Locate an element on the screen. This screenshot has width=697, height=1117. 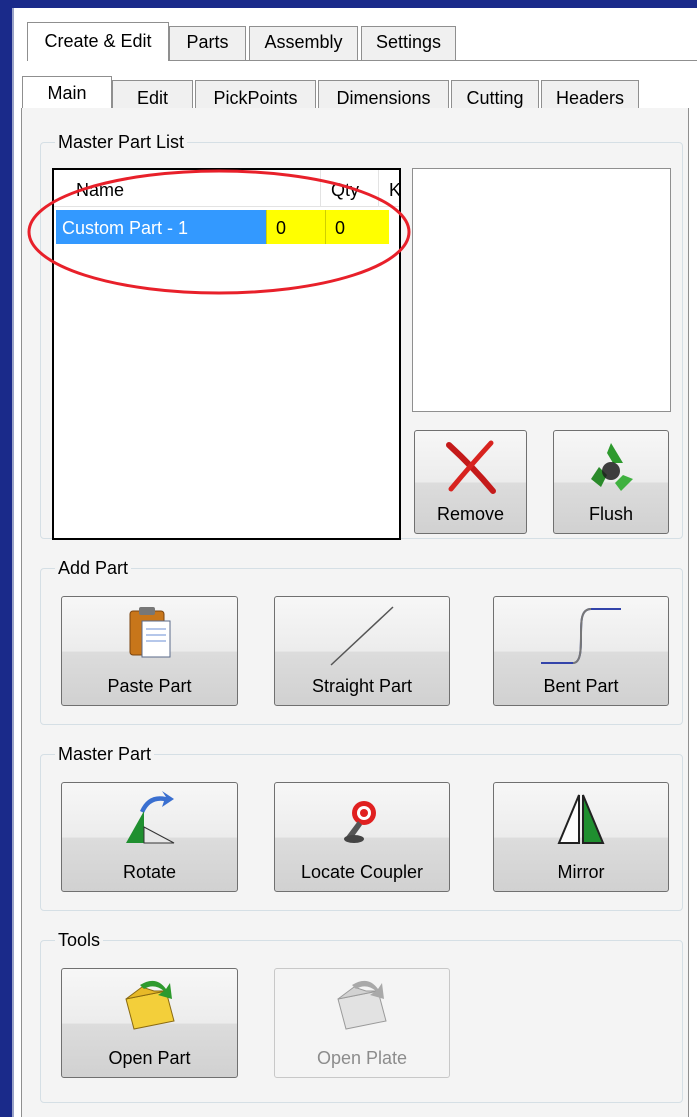
straight-part-label: Straight Part is located at coordinates (362, 686).